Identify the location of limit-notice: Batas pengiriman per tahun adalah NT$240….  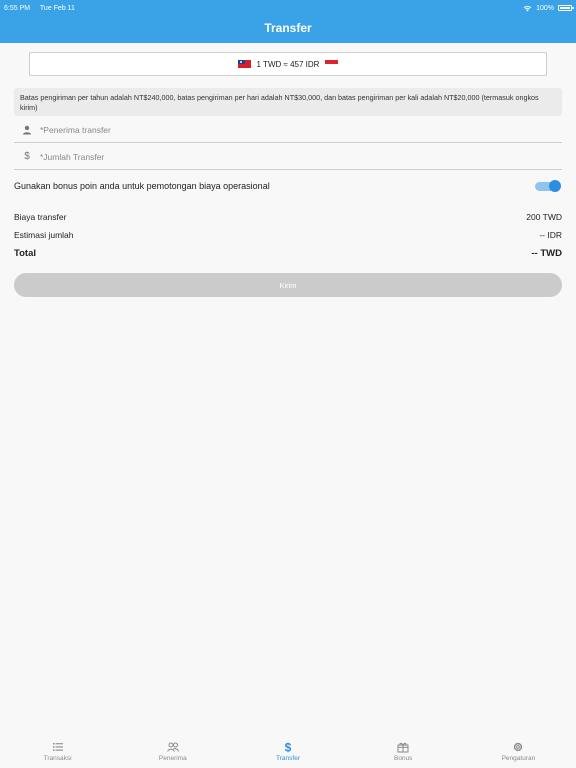
(288, 102).